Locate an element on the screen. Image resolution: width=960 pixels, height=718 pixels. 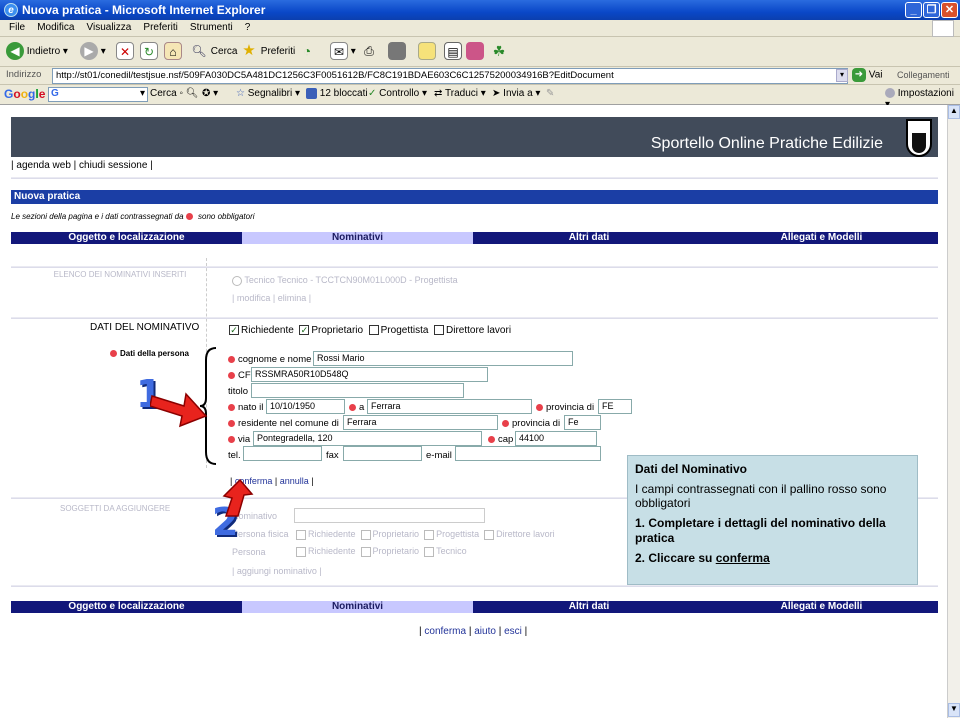
cap-input: 44100 is located at coordinates (556, 438).